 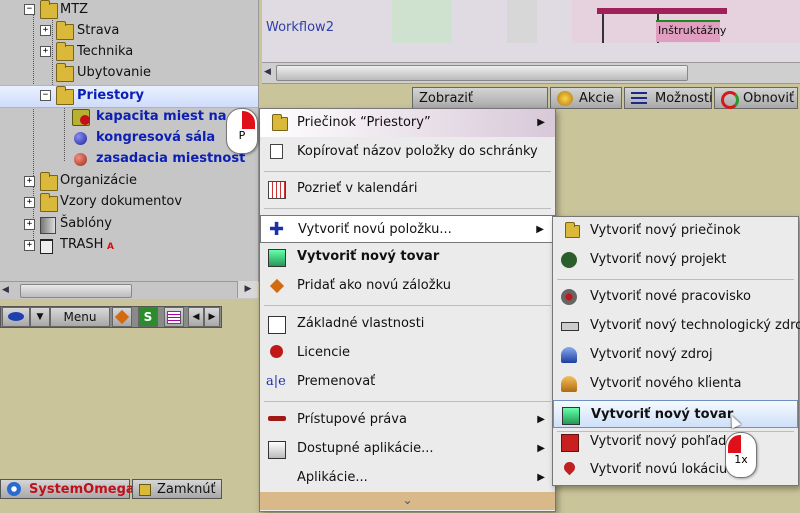 I want to click on tech-resource-icon, so click(x=570, y=326).